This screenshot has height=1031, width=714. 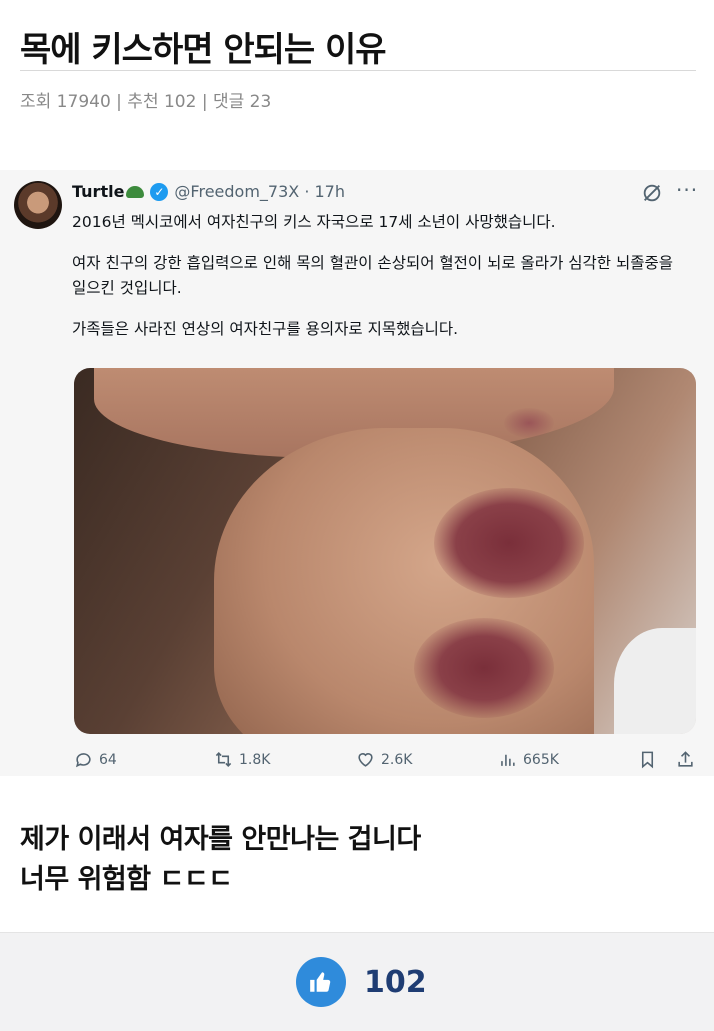 I want to click on views-count: 665K, so click(x=541, y=759).